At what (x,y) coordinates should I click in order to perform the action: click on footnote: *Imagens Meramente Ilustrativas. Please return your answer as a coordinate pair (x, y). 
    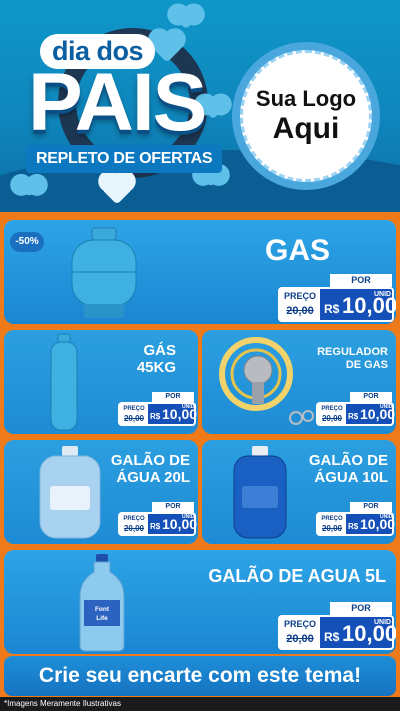
    Looking at the image, I should click on (200, 704).